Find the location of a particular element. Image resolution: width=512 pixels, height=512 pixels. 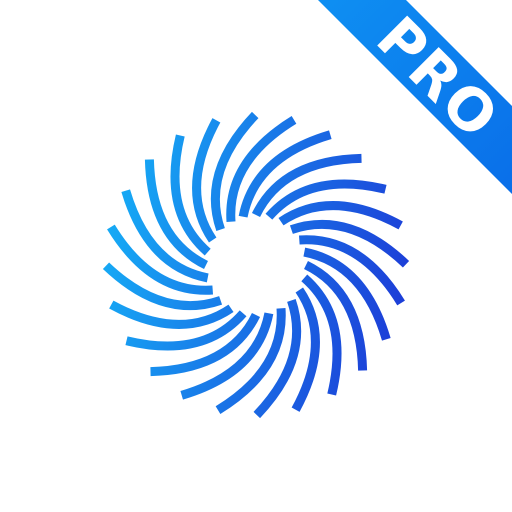

pro-ribbon: PRO is located at coordinates (415, 97).